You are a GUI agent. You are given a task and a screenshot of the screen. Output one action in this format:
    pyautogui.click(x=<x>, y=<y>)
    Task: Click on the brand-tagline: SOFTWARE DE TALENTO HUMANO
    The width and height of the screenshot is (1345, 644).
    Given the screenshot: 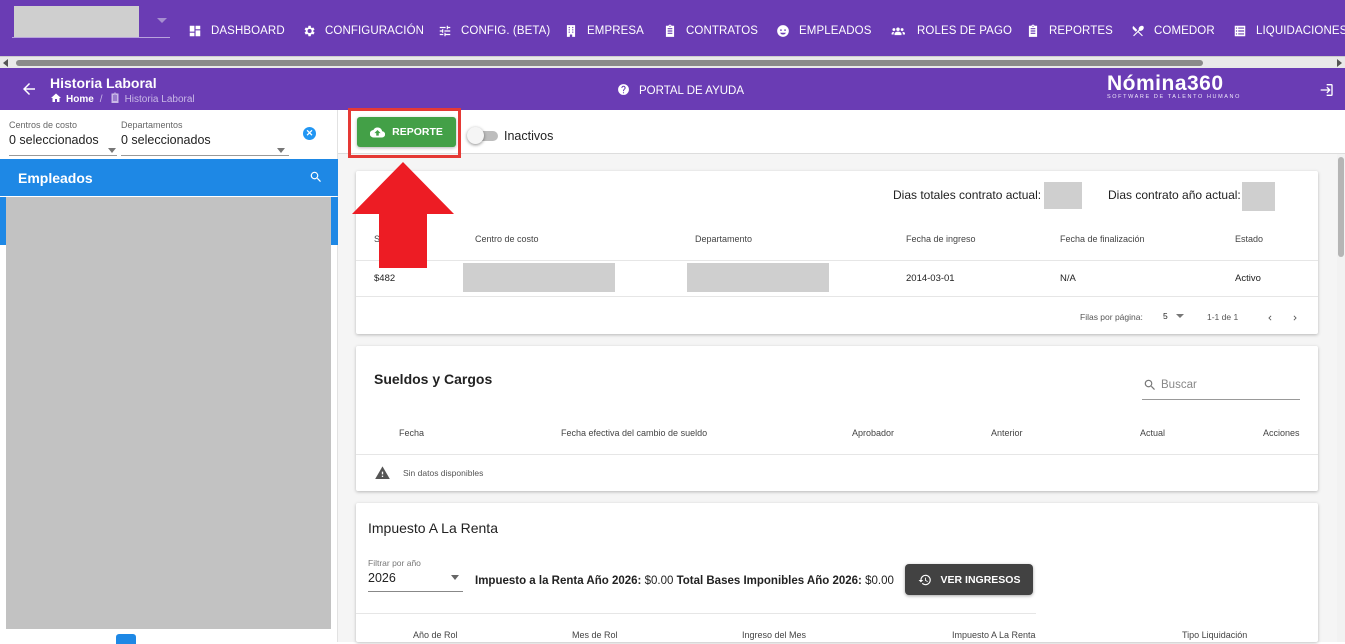 What is the action you would take?
    pyautogui.click(x=1174, y=97)
    